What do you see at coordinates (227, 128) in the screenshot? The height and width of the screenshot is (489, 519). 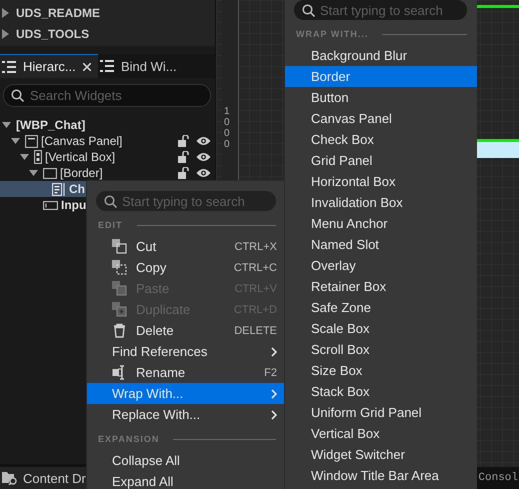 I see `ruler-label: 1000` at bounding box center [227, 128].